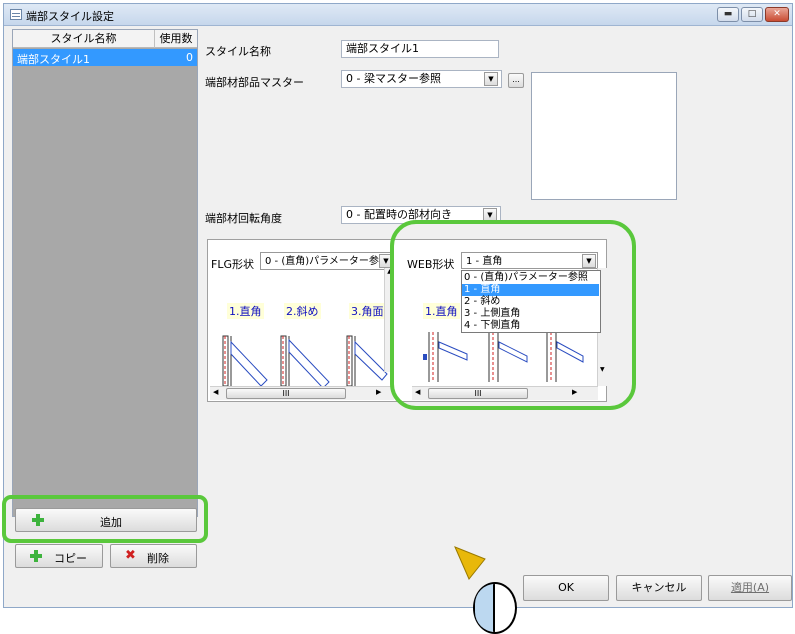 The width and height of the screenshot is (795, 634). Describe the element at coordinates (70, 558) in the screenshot. I see `copy-button-label: コピー` at that location.